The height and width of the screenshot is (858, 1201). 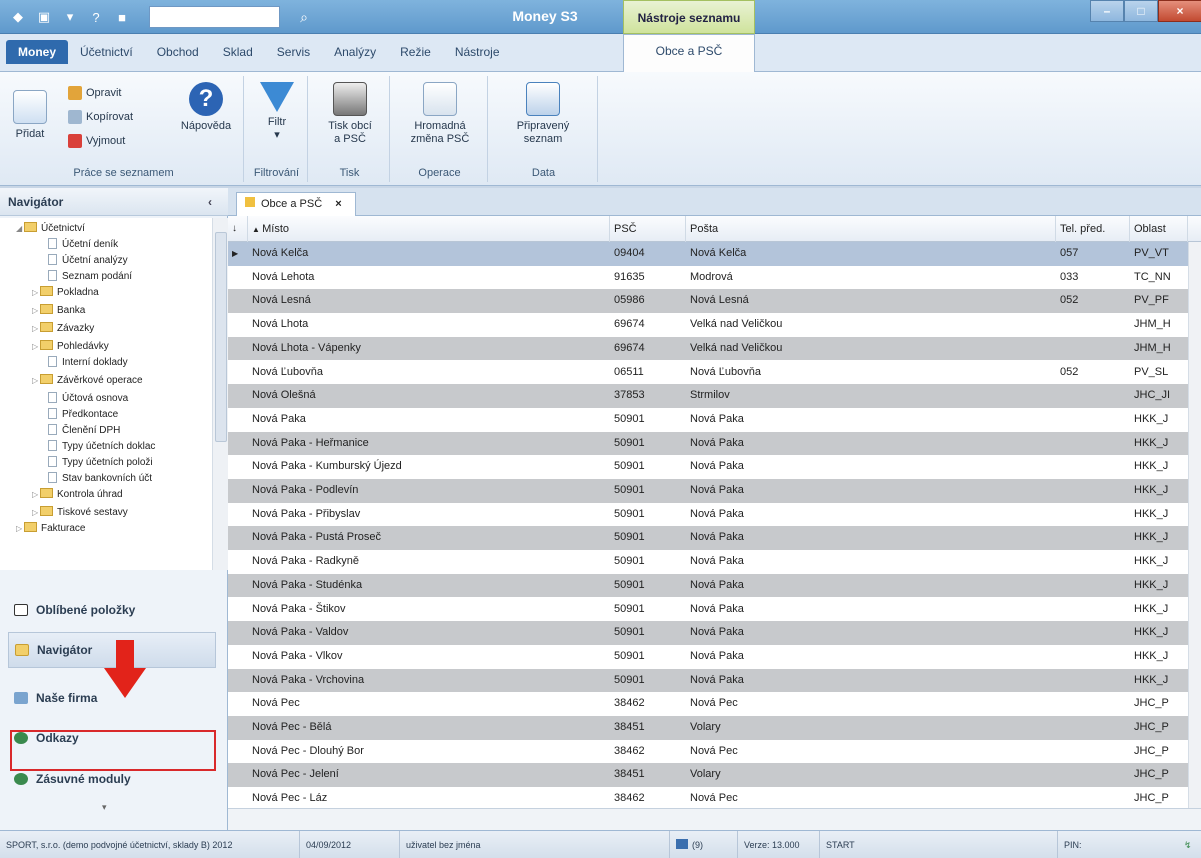 I want to click on app-title: Money S3, so click(x=545, y=16).